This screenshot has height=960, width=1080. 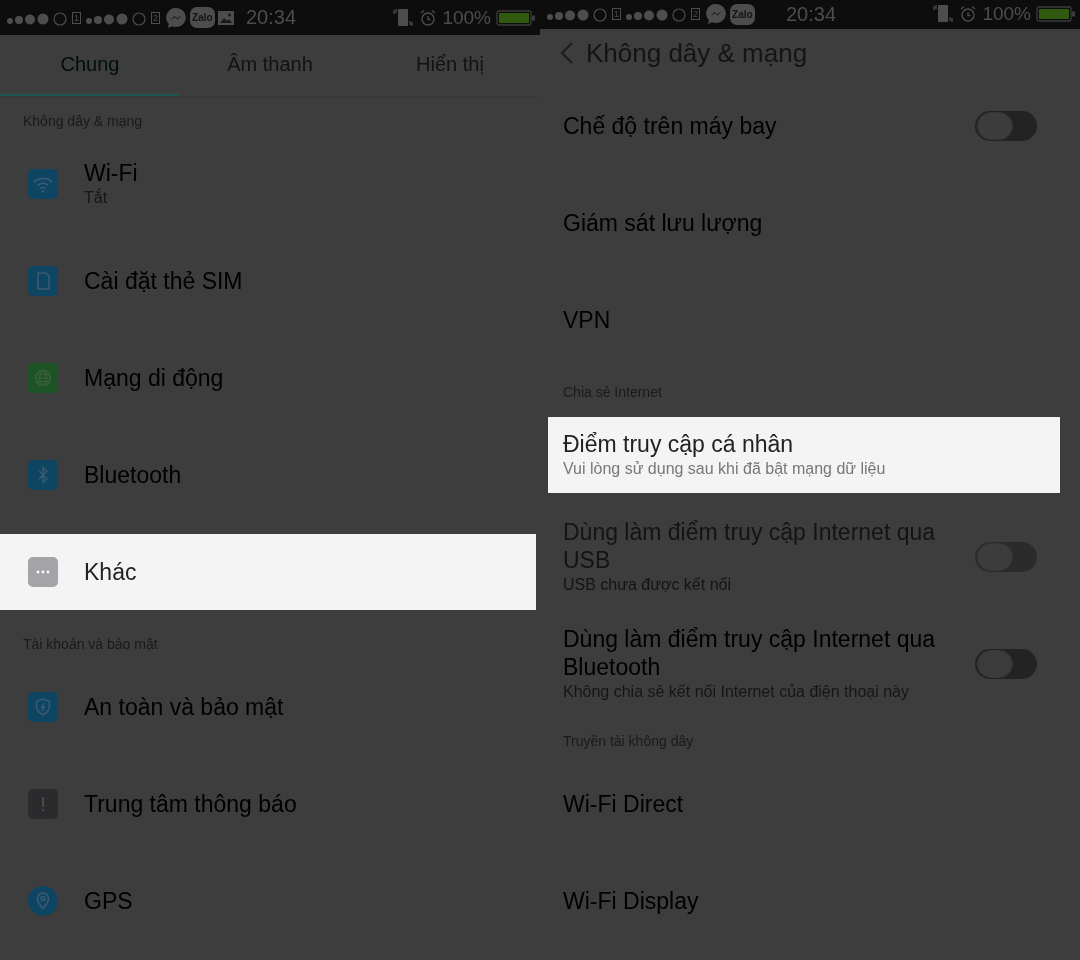 I want to click on row-title: Dùng làm điểm truy cập Internet qua Bluetooth, so click(x=750, y=653).